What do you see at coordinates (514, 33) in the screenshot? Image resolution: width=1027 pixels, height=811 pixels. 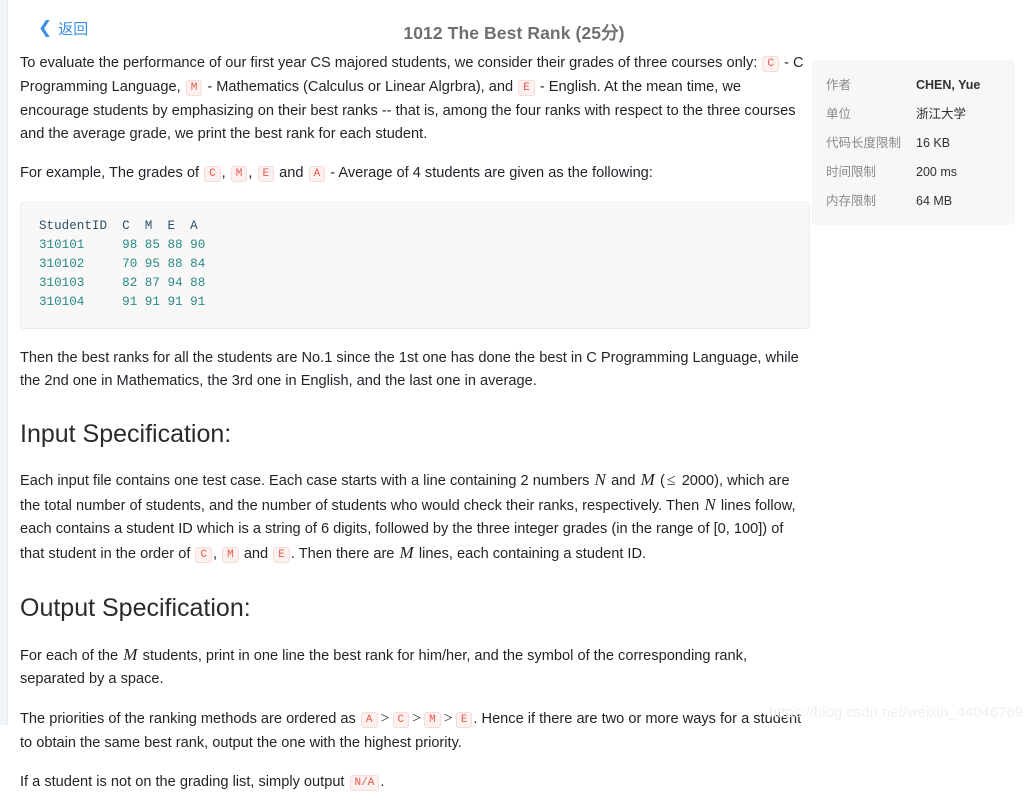 I see `page-title: 1012 The Best Rank (25分)` at bounding box center [514, 33].